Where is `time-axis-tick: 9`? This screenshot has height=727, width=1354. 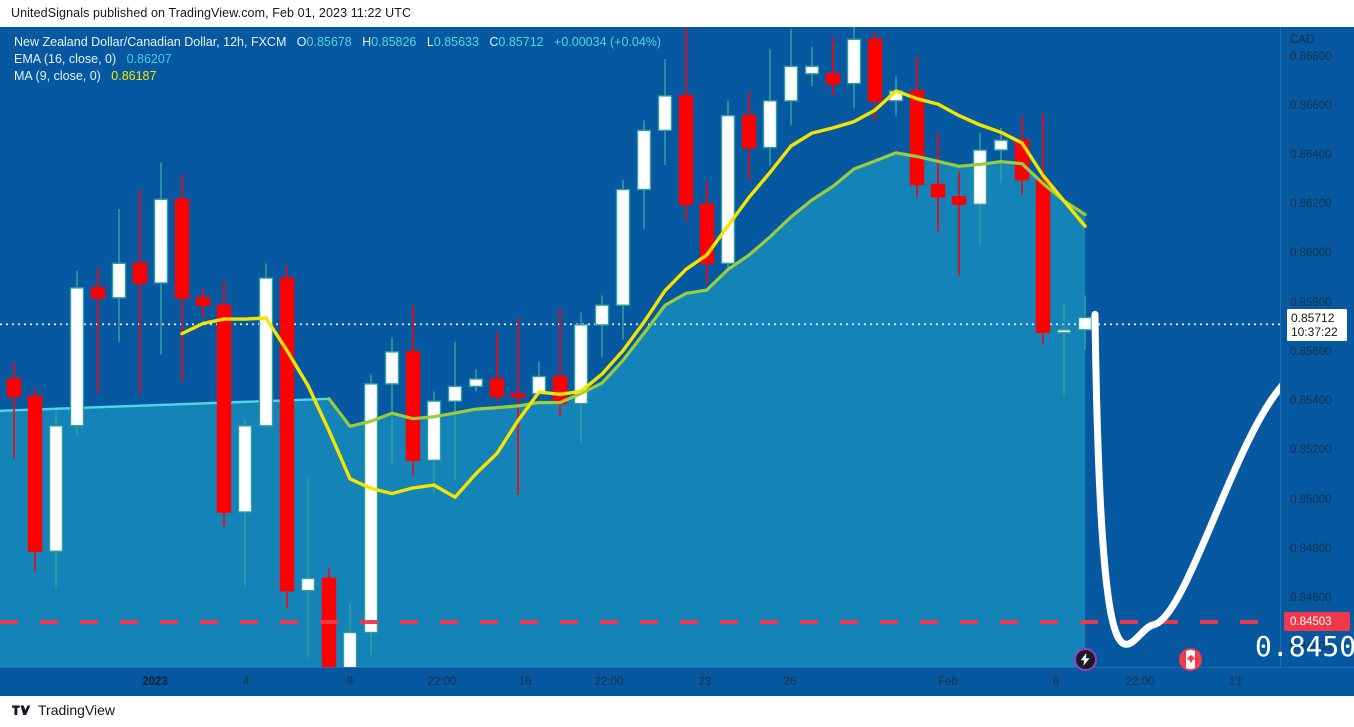 time-axis-tick: 9 is located at coordinates (350, 682).